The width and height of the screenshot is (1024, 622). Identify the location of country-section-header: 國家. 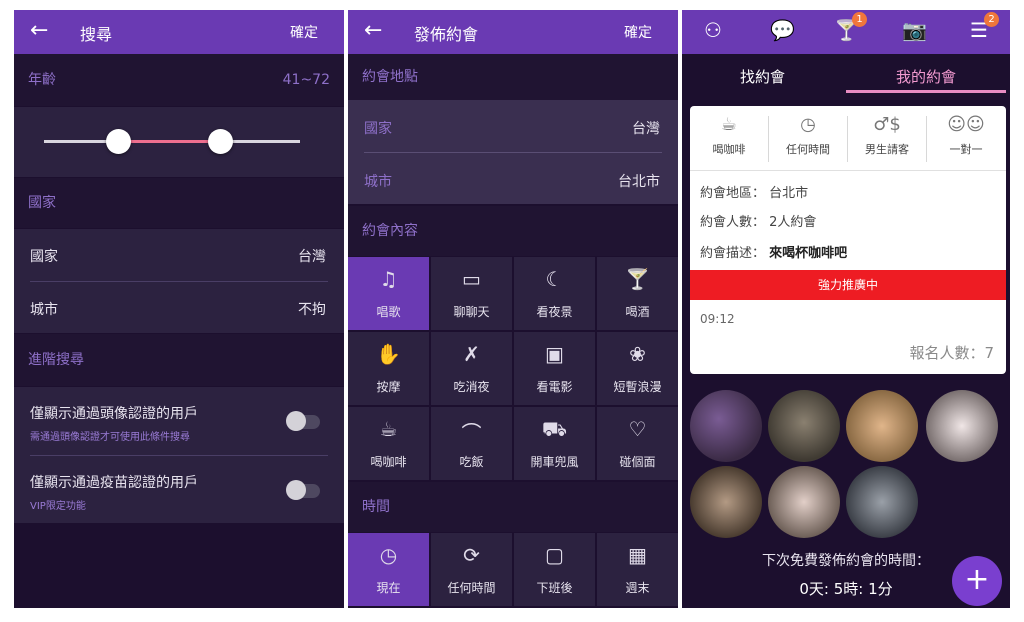
(179, 203).